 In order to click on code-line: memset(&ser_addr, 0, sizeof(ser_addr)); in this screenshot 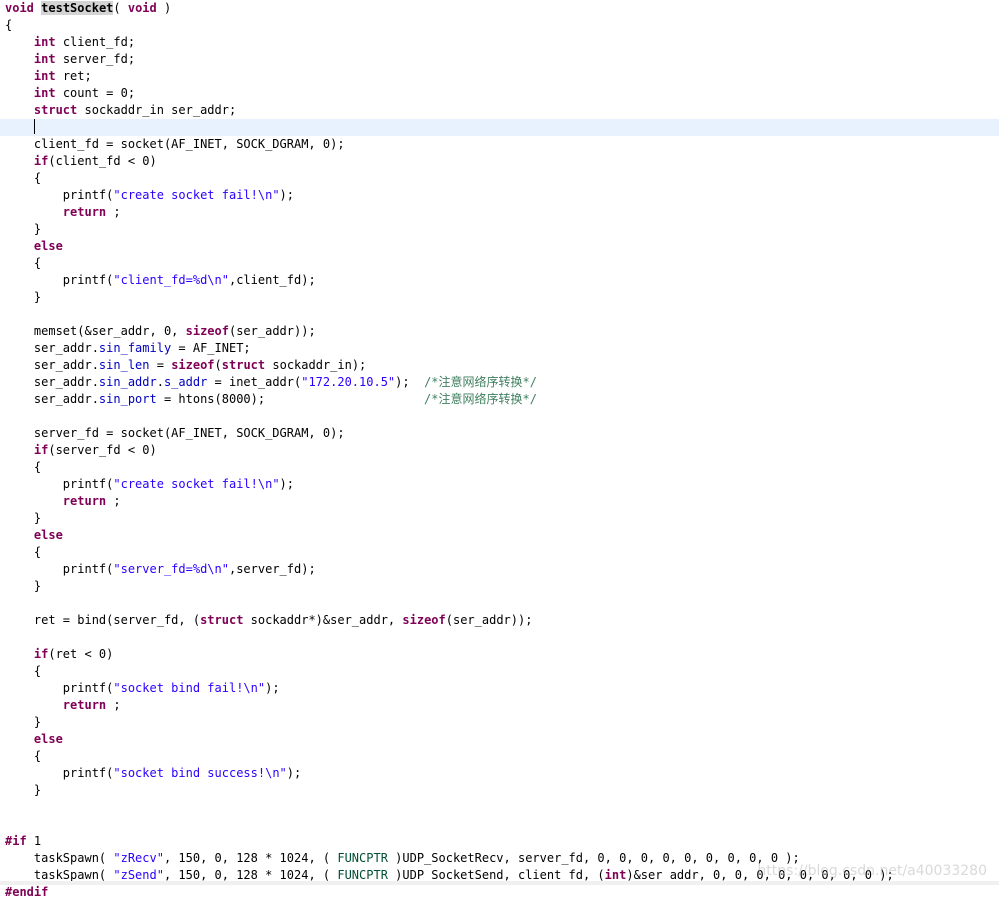, I will do `click(499, 331)`.